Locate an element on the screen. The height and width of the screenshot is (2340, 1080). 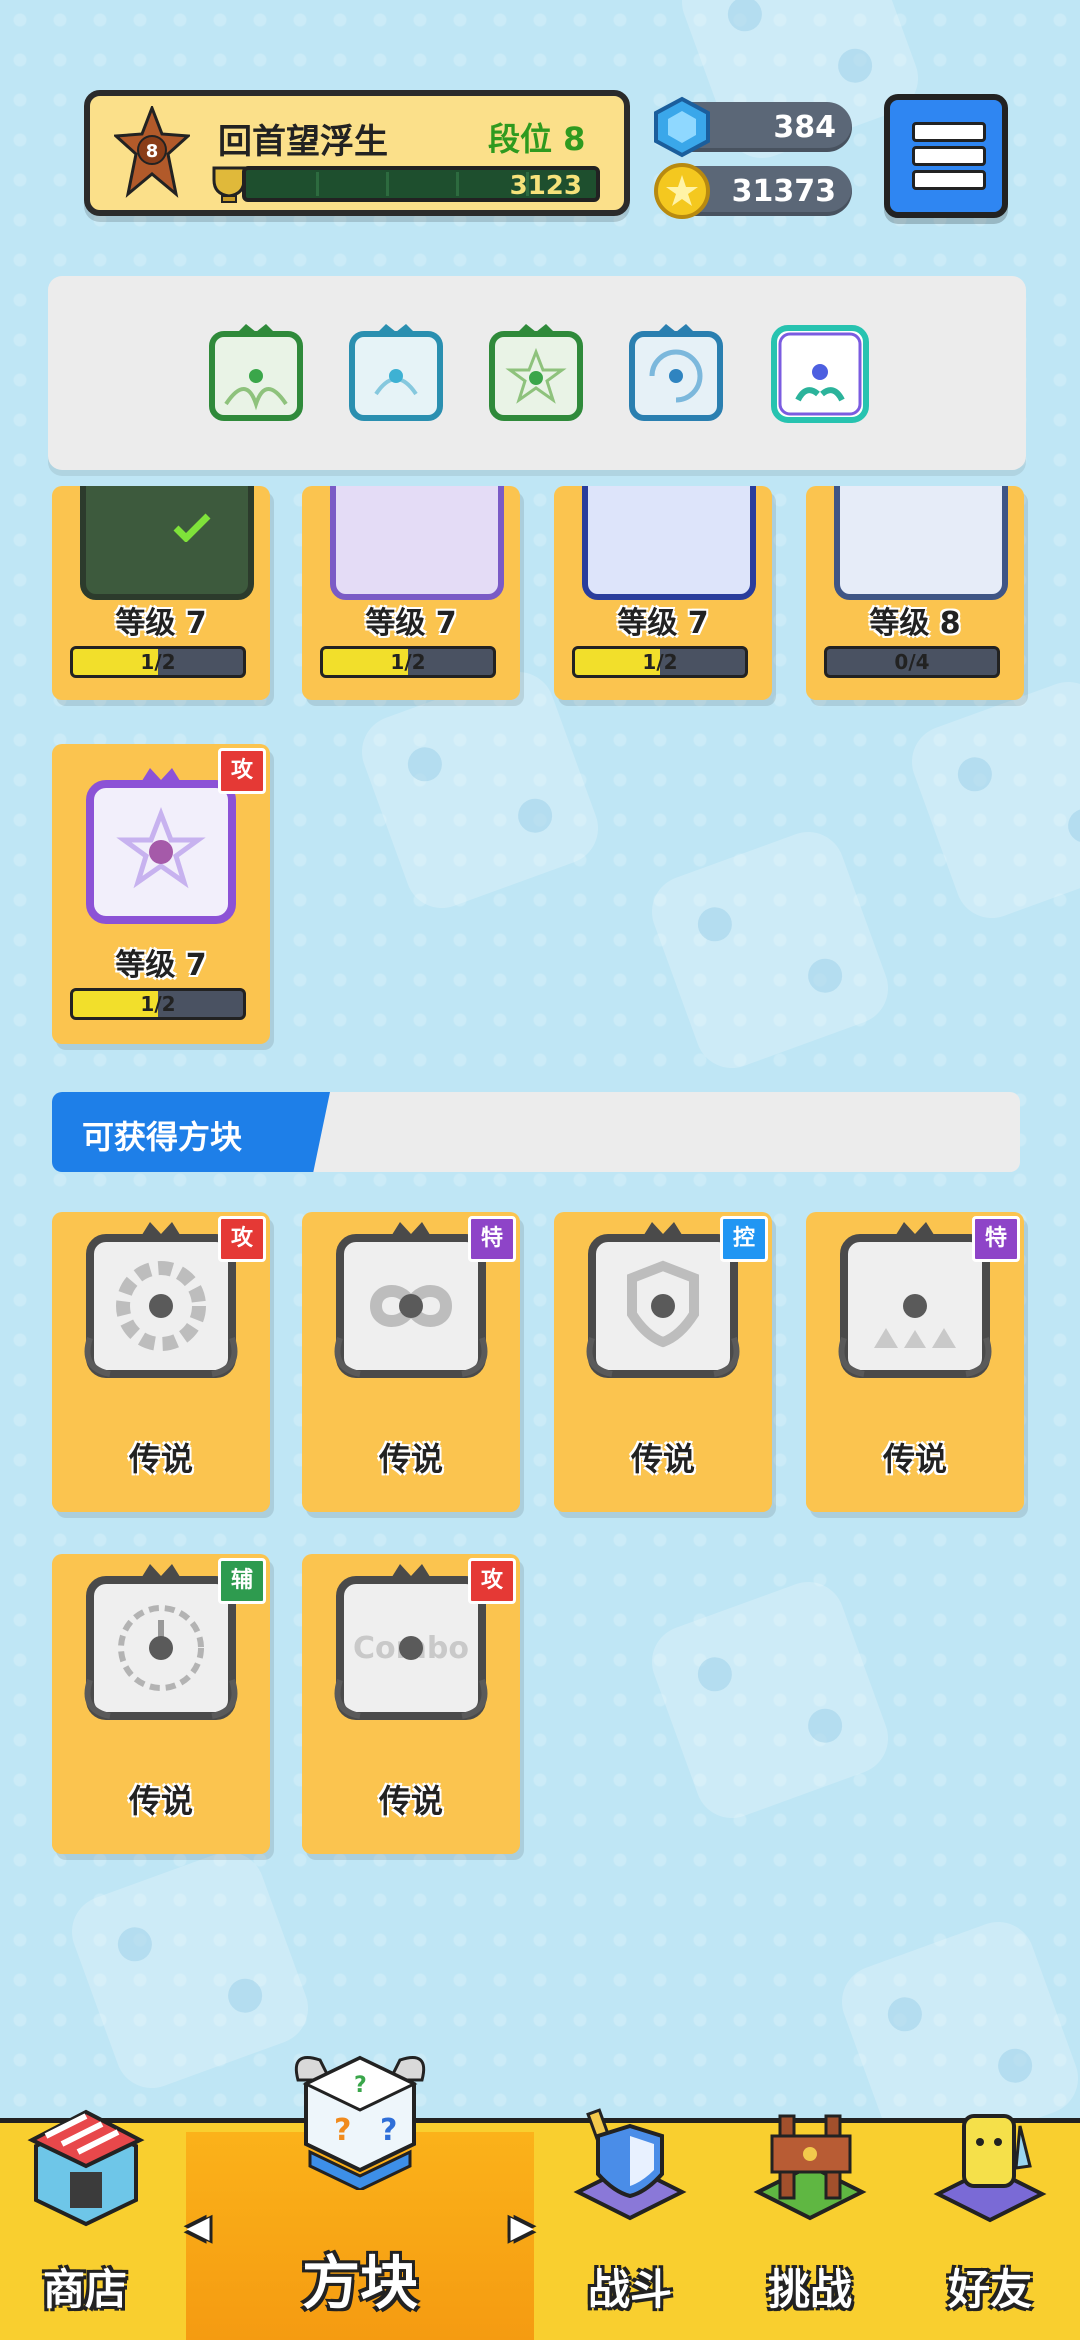
player-name: 回首望浮生 is located at coordinates (303, 142).